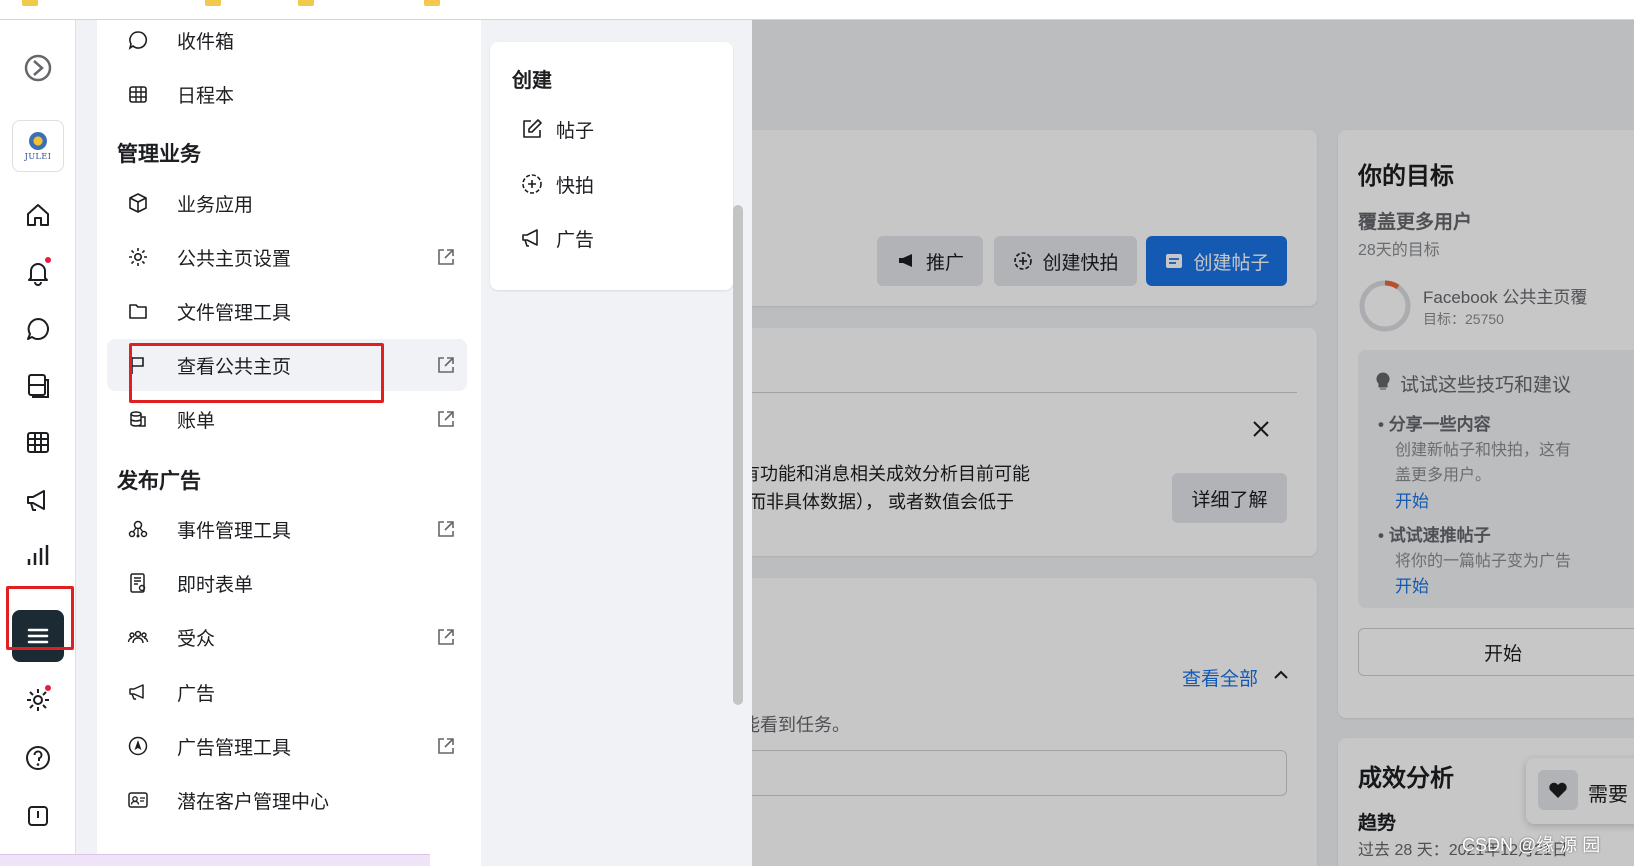  I want to click on bookmarks-bar, so click(817, 10).